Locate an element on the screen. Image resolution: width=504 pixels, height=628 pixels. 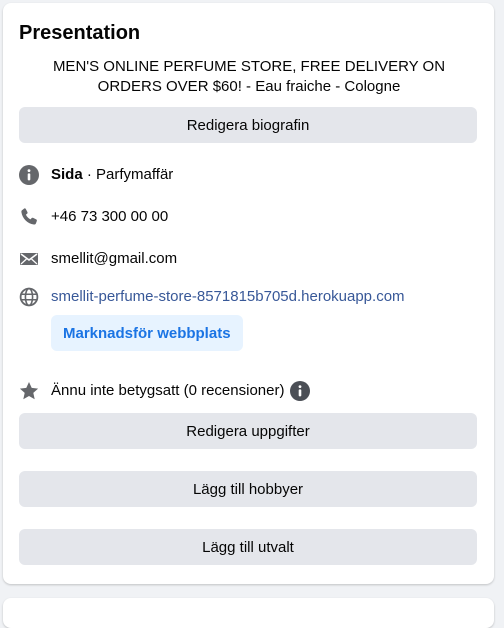
email-address: smellit@gmail.com is located at coordinates (114, 258).